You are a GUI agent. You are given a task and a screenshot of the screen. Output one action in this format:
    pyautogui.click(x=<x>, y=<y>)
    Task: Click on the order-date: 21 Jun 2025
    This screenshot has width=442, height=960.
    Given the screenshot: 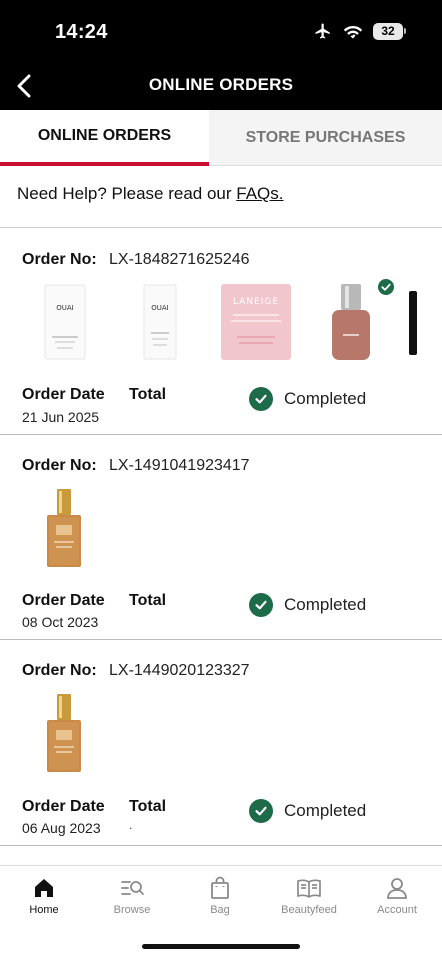 What is the action you would take?
    pyautogui.click(x=61, y=417)
    